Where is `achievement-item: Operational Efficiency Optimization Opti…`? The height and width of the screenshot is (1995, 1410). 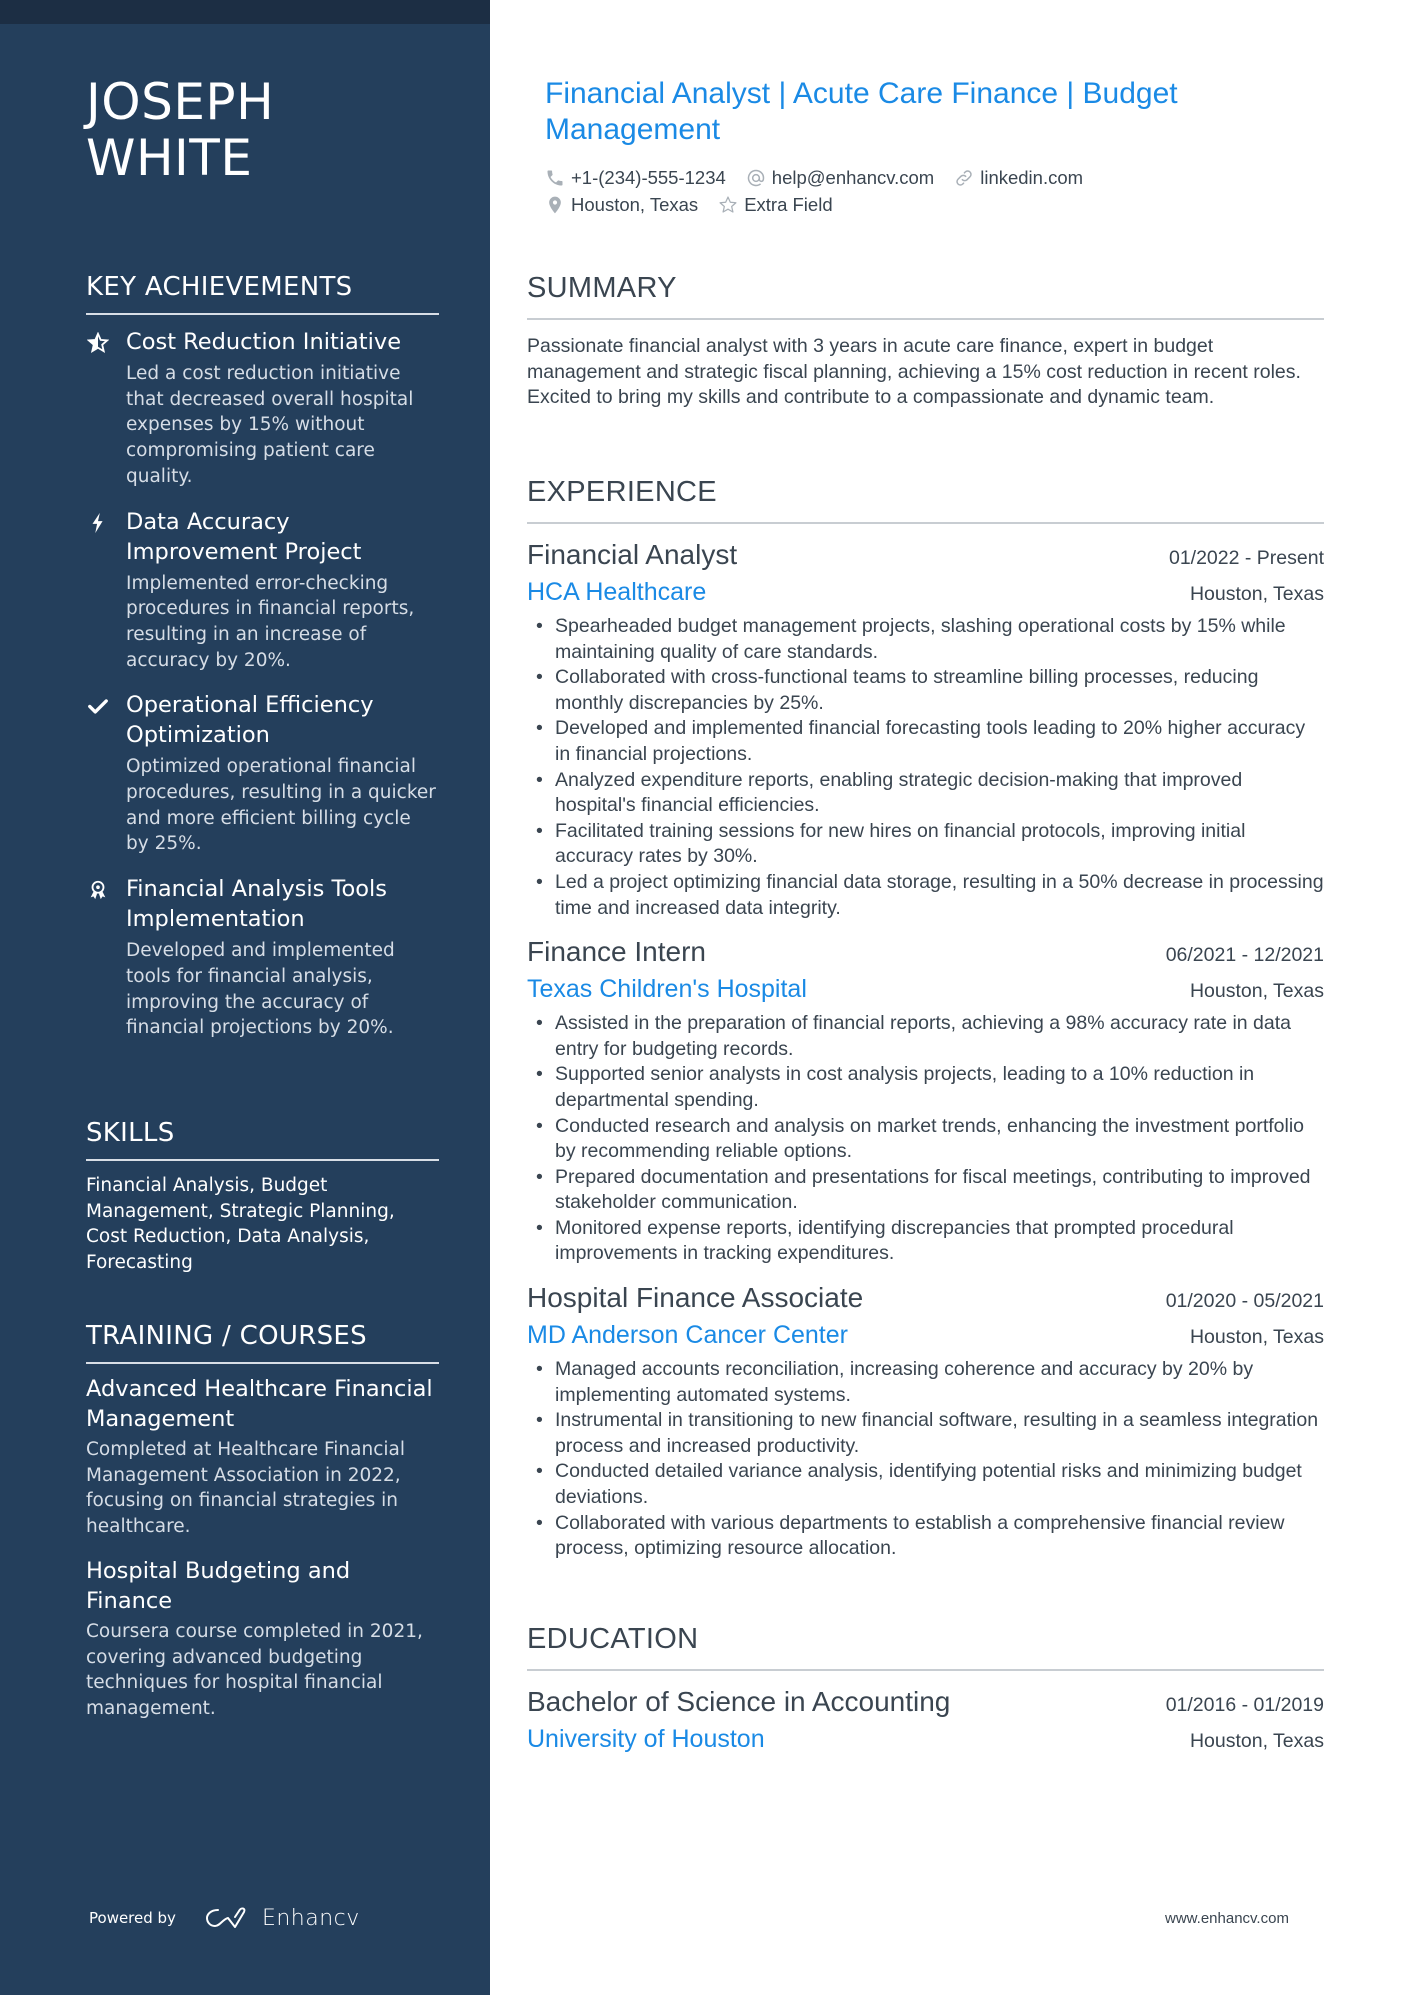
achievement-item: Operational Efficiency Optimization Opti… is located at coordinates (262, 773).